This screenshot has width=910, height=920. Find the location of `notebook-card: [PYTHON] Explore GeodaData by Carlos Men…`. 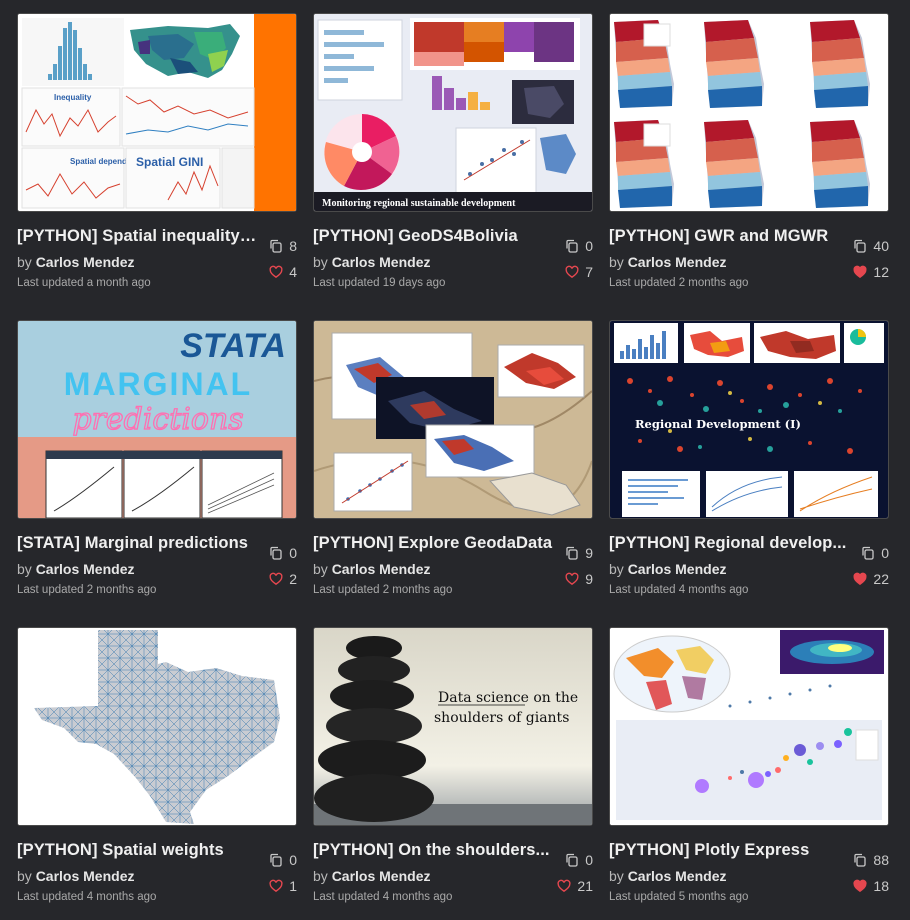

notebook-card: [PYTHON] Explore GeodaData by Carlos Men… is located at coordinates (453, 458).